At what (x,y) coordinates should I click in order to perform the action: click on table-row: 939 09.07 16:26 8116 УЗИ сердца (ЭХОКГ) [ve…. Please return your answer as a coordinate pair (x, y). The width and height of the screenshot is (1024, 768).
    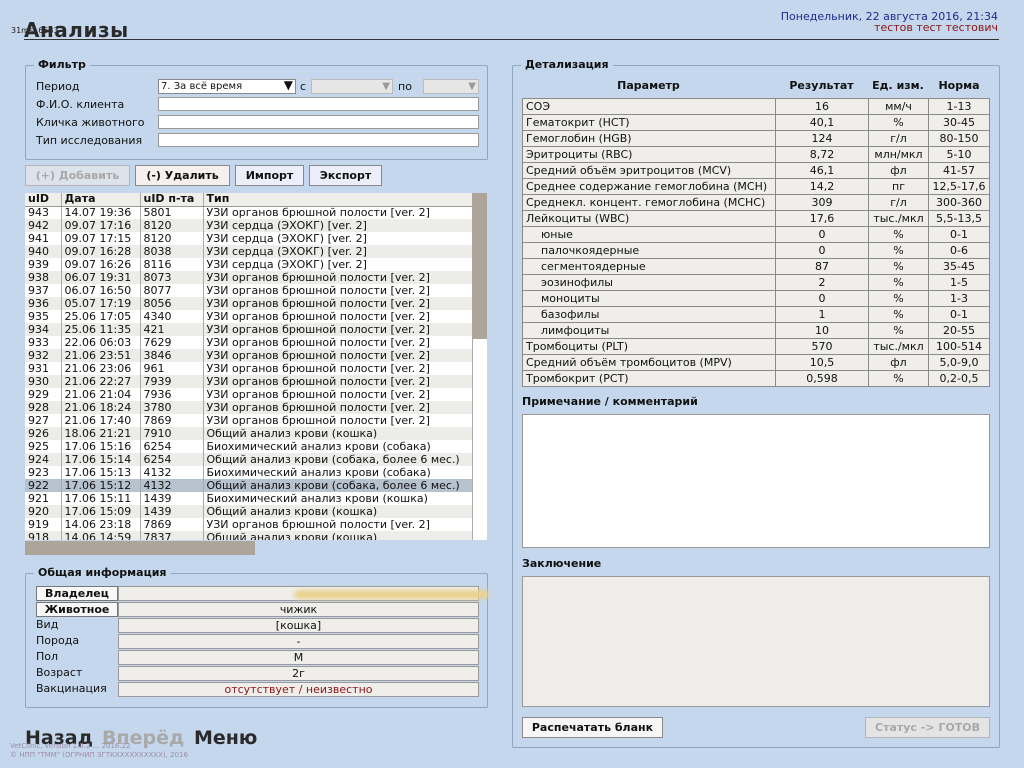
    Looking at the image, I should click on (249, 264).